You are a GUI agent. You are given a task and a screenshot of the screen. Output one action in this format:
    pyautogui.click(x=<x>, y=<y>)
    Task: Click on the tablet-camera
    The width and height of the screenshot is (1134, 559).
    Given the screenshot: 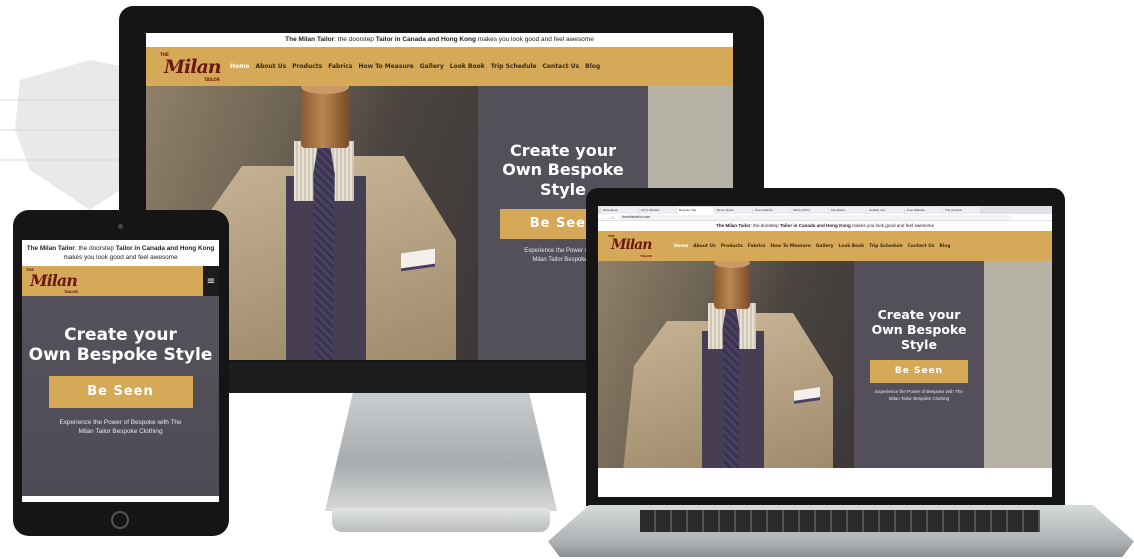 What is the action you would take?
    pyautogui.click(x=120, y=226)
    